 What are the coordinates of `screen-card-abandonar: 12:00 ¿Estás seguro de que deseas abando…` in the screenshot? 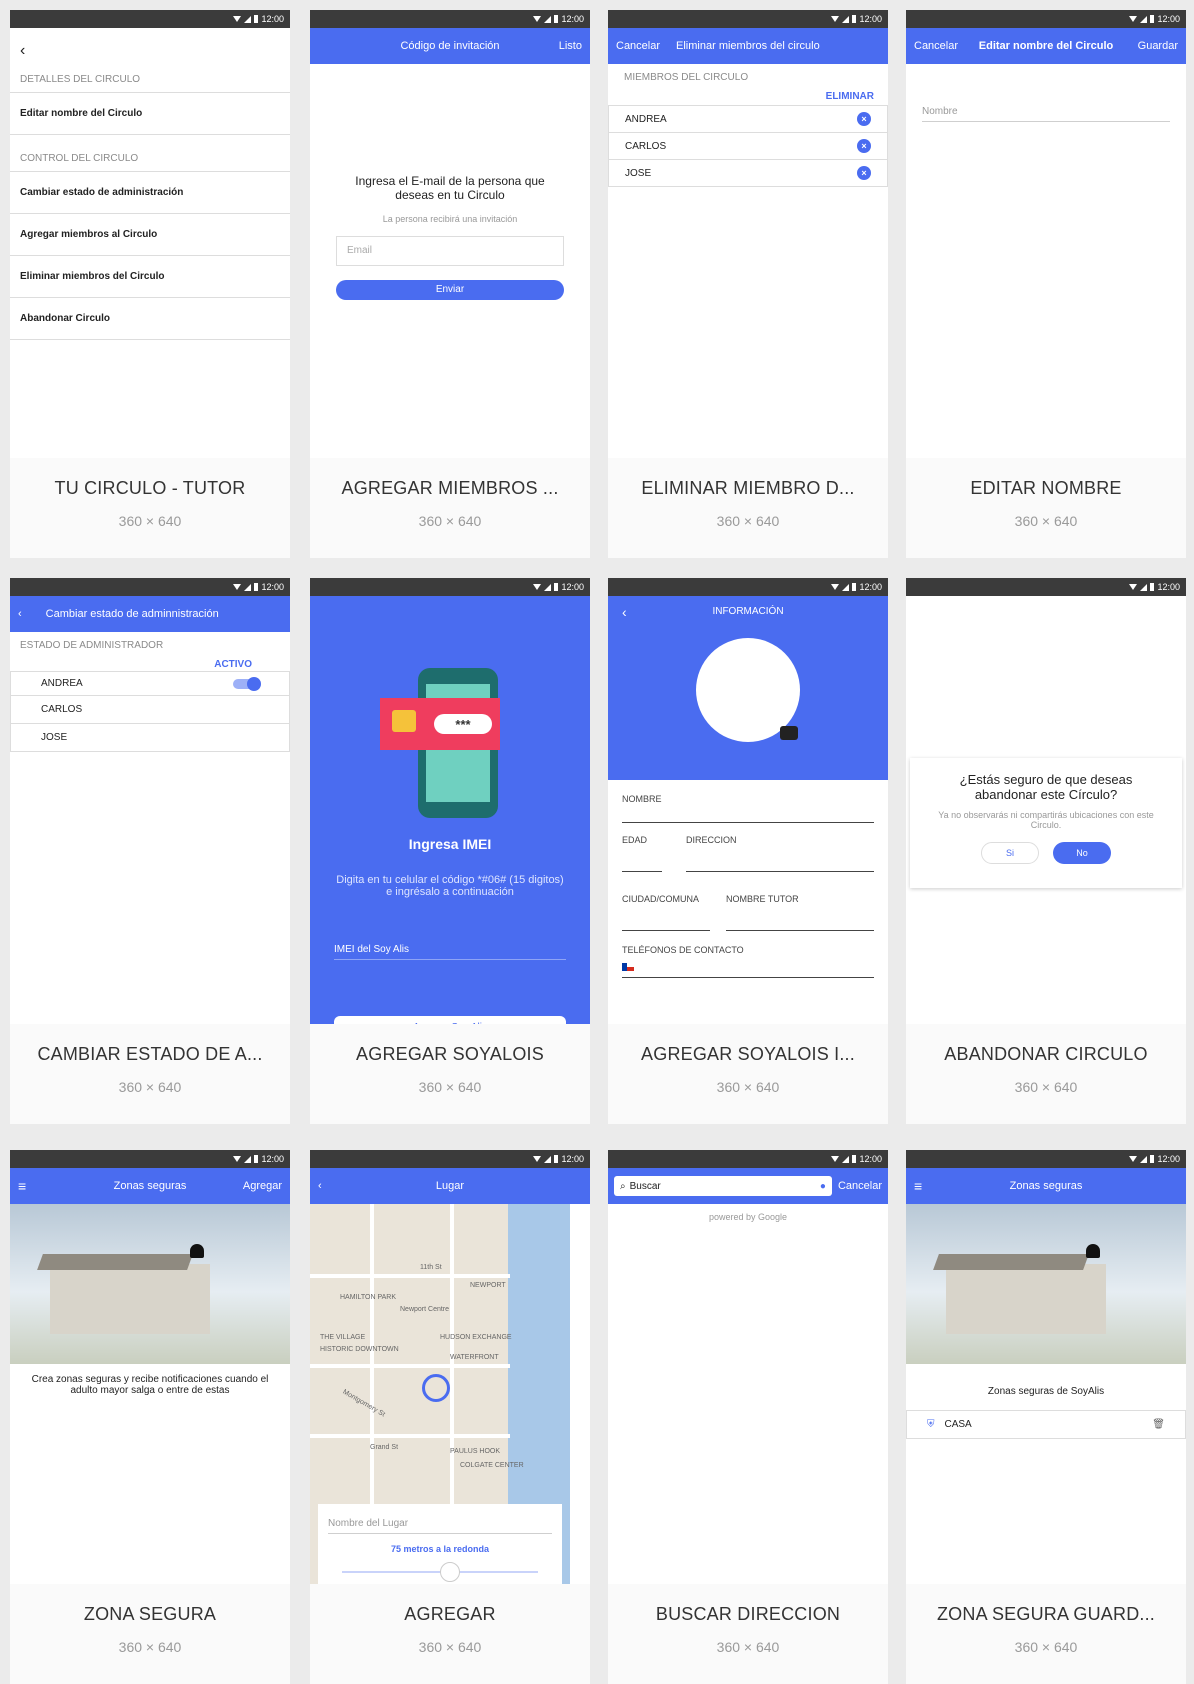 It's located at (1046, 851).